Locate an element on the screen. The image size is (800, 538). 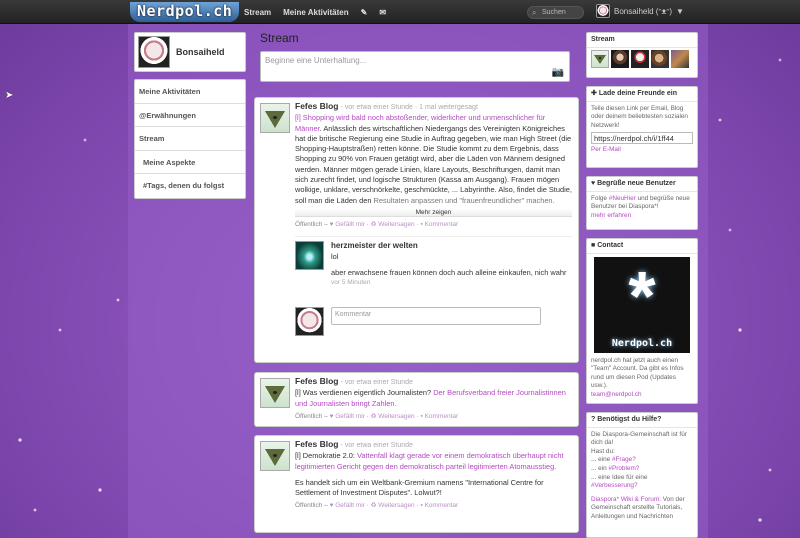
help-tag-improvement: #Verbesserung? is located at coordinates (614, 485).